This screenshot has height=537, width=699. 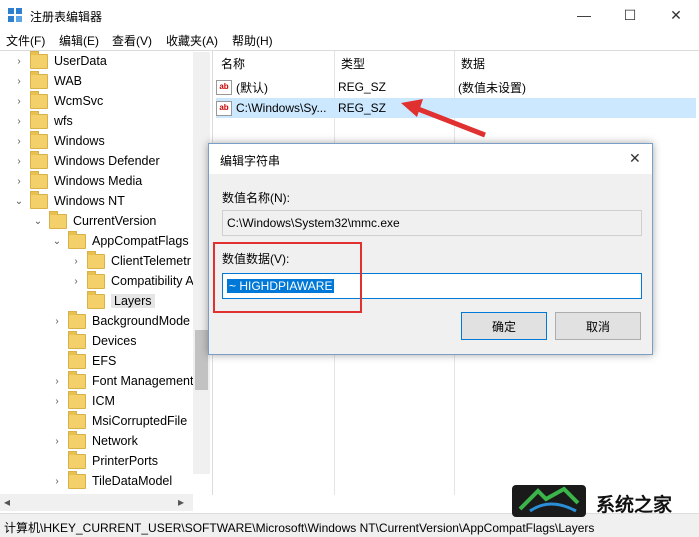 What do you see at coordinates (104, 361) in the screenshot?
I see `tree-item-label: EFS` at bounding box center [104, 361].